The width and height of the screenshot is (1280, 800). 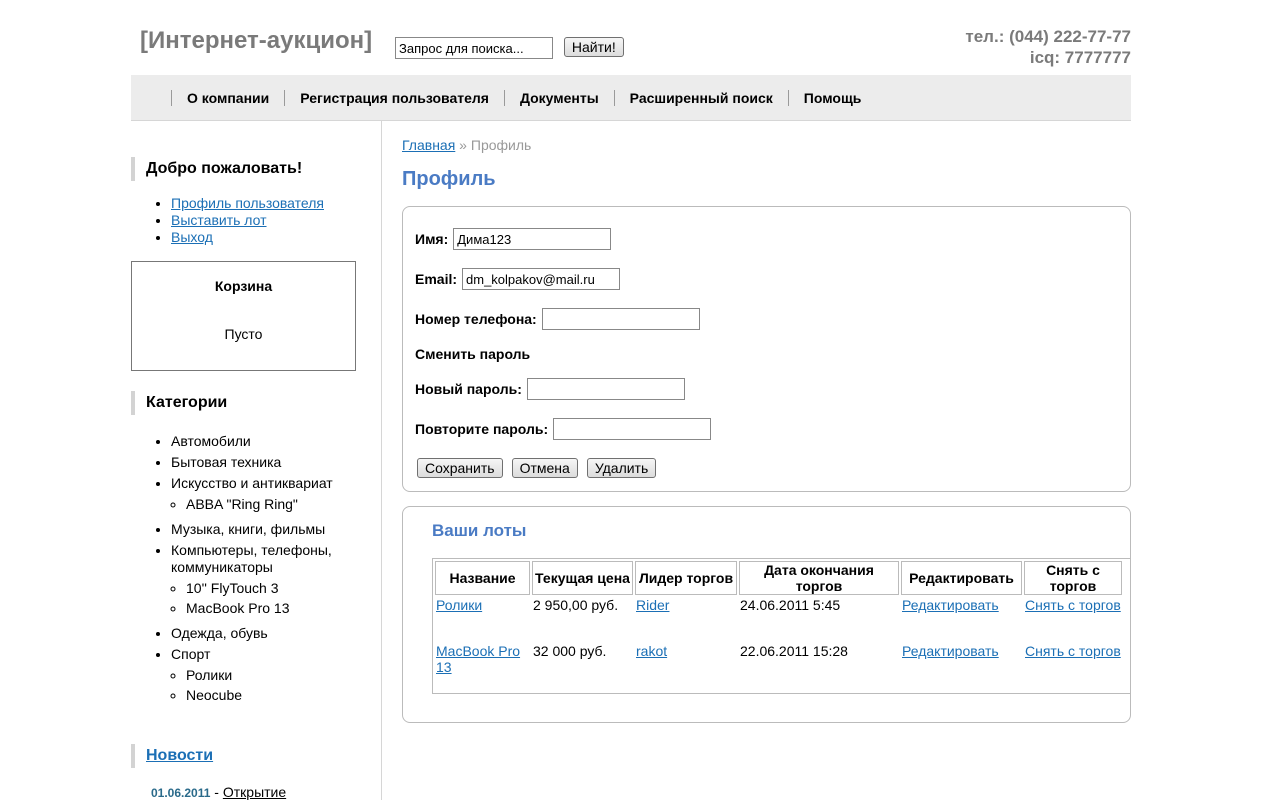 I want to click on site-logo: [Интернет-аукцион], so click(x=256, y=41).